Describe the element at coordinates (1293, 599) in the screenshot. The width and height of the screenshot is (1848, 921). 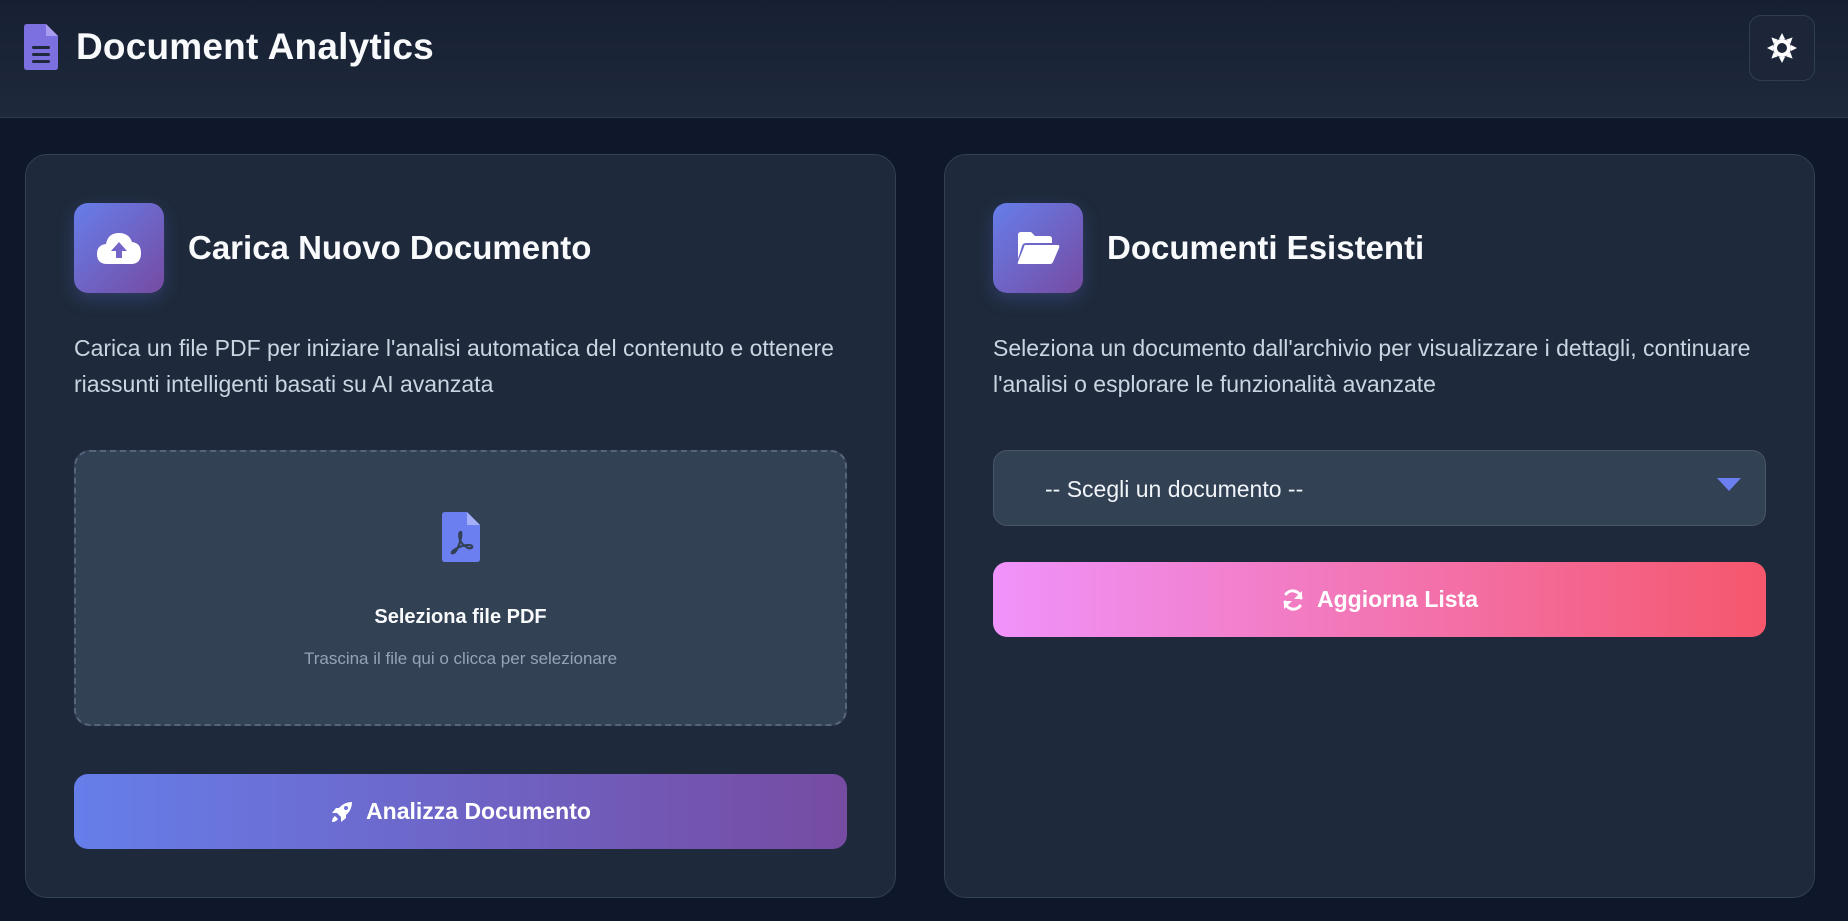
I see `refresh-icon` at that location.